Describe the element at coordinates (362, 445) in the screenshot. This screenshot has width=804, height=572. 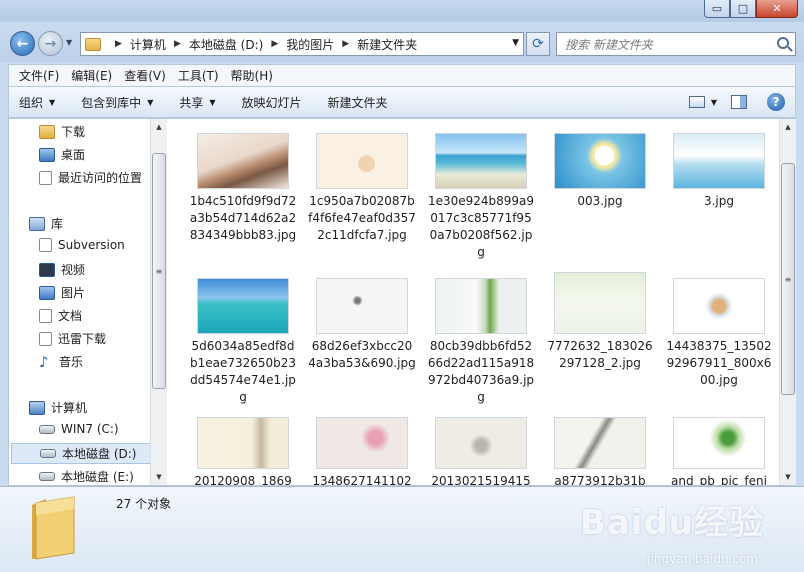
I see `file-item: 1348627141102` at that location.